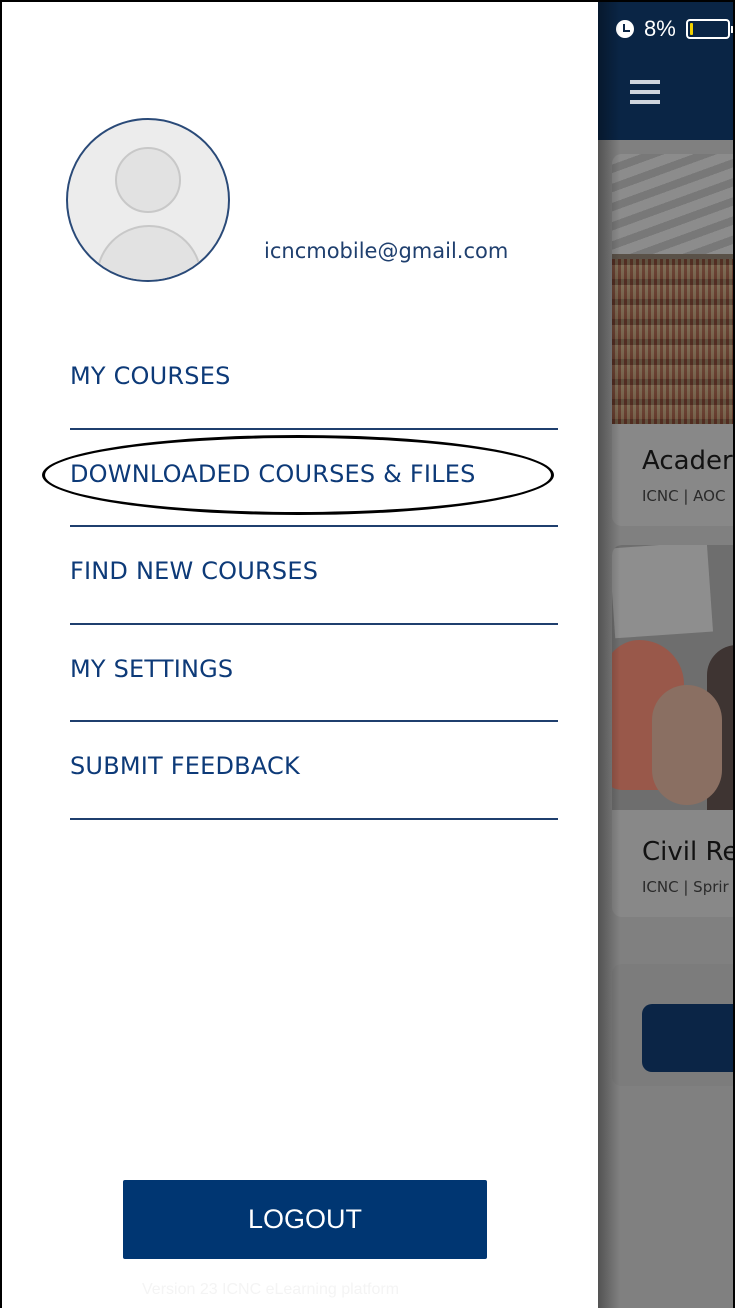  Describe the element at coordinates (625, 29) in the screenshot. I see `alarm-icon` at that location.